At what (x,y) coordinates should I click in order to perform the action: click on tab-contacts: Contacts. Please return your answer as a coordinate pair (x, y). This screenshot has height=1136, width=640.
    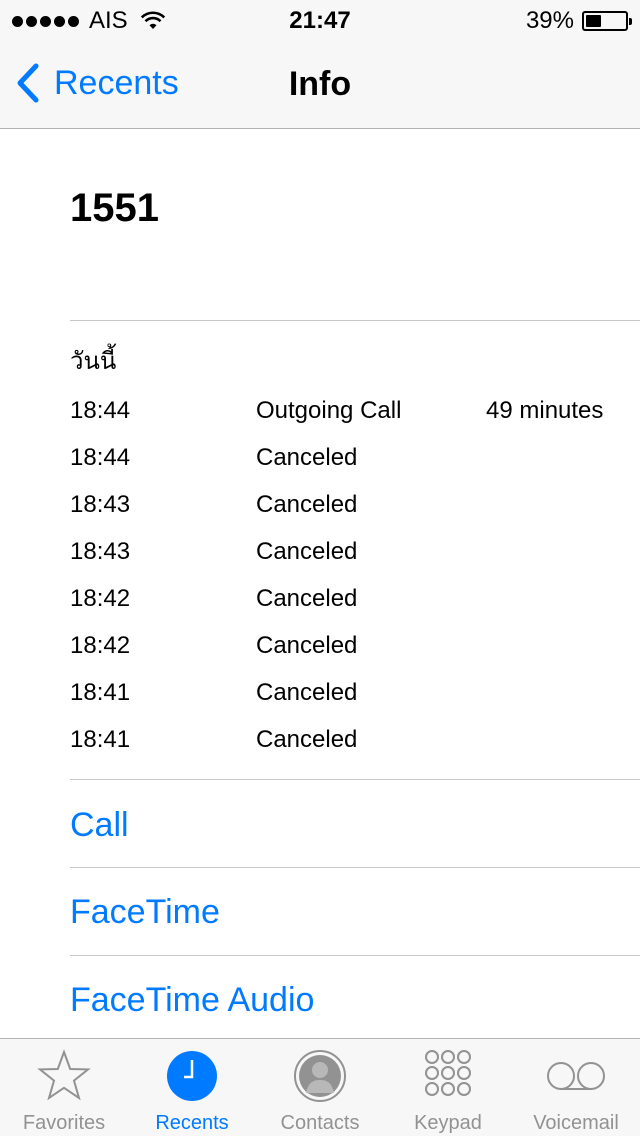
    Looking at the image, I should click on (320, 1087).